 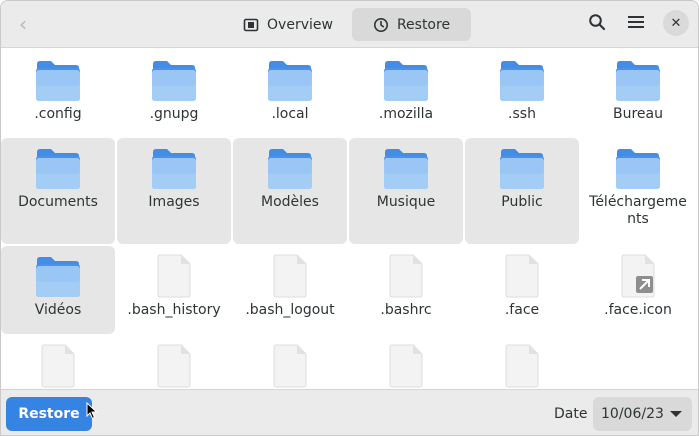 What do you see at coordinates (58, 202) in the screenshot?
I see `file-name-label: Documents` at bounding box center [58, 202].